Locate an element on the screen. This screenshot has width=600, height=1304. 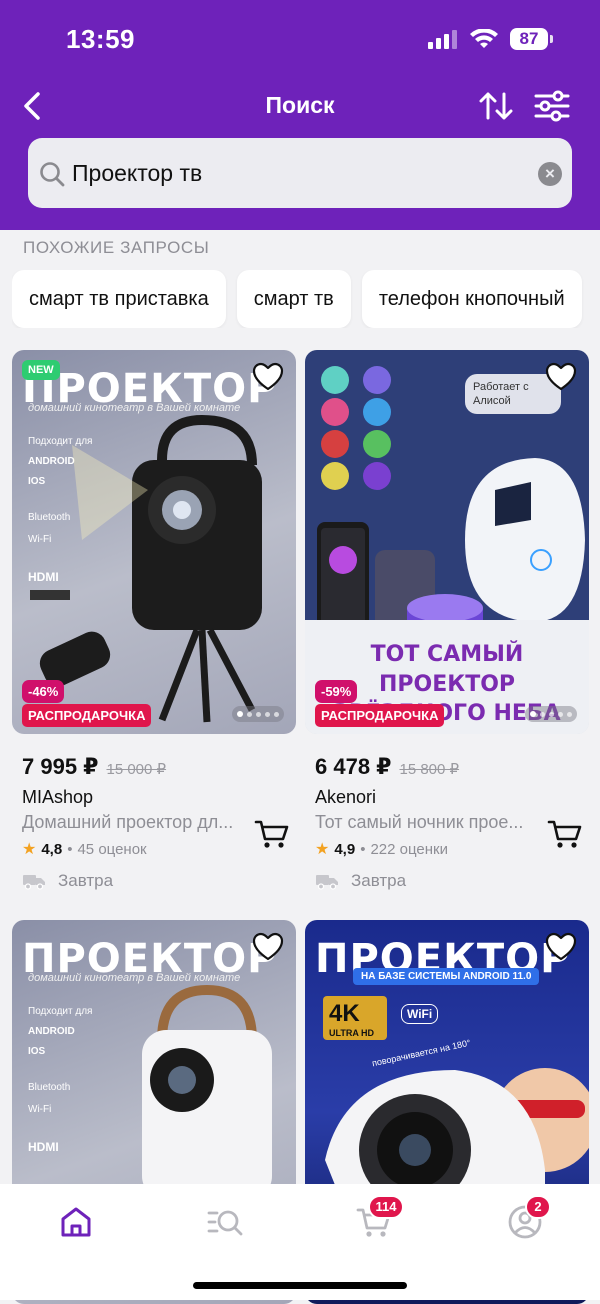
seller-name: MIAshop is located at coordinates (58, 797).